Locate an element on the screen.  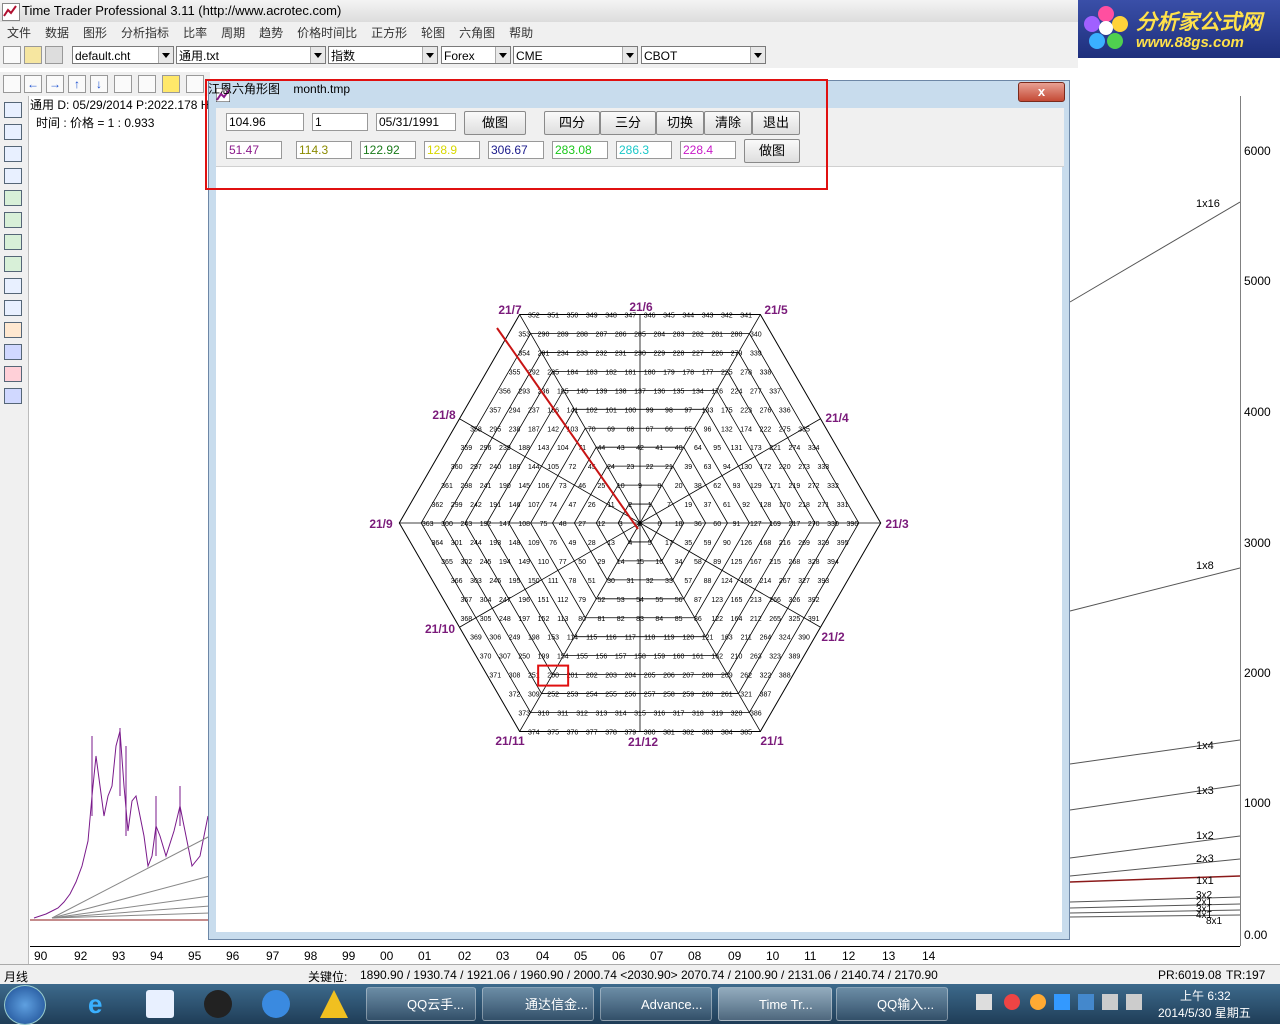
hexagon-number: 238 is located at coordinates (515, 429).